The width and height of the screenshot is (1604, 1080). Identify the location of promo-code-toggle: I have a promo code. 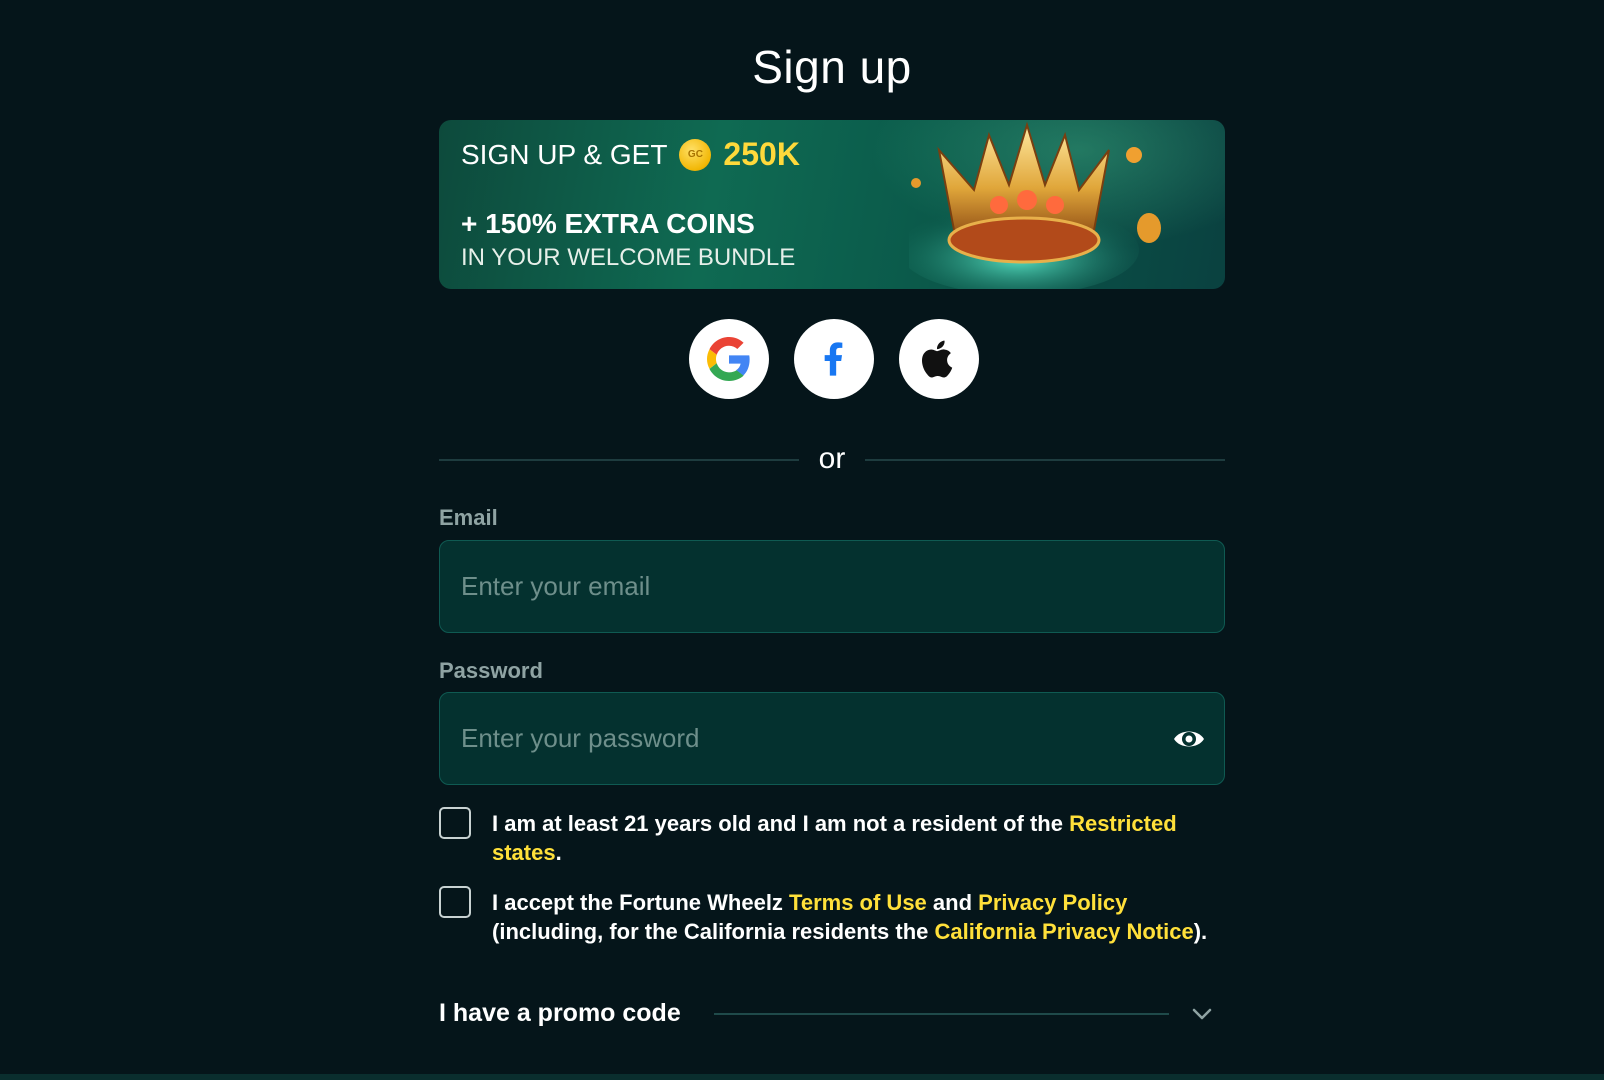
(832, 1015).